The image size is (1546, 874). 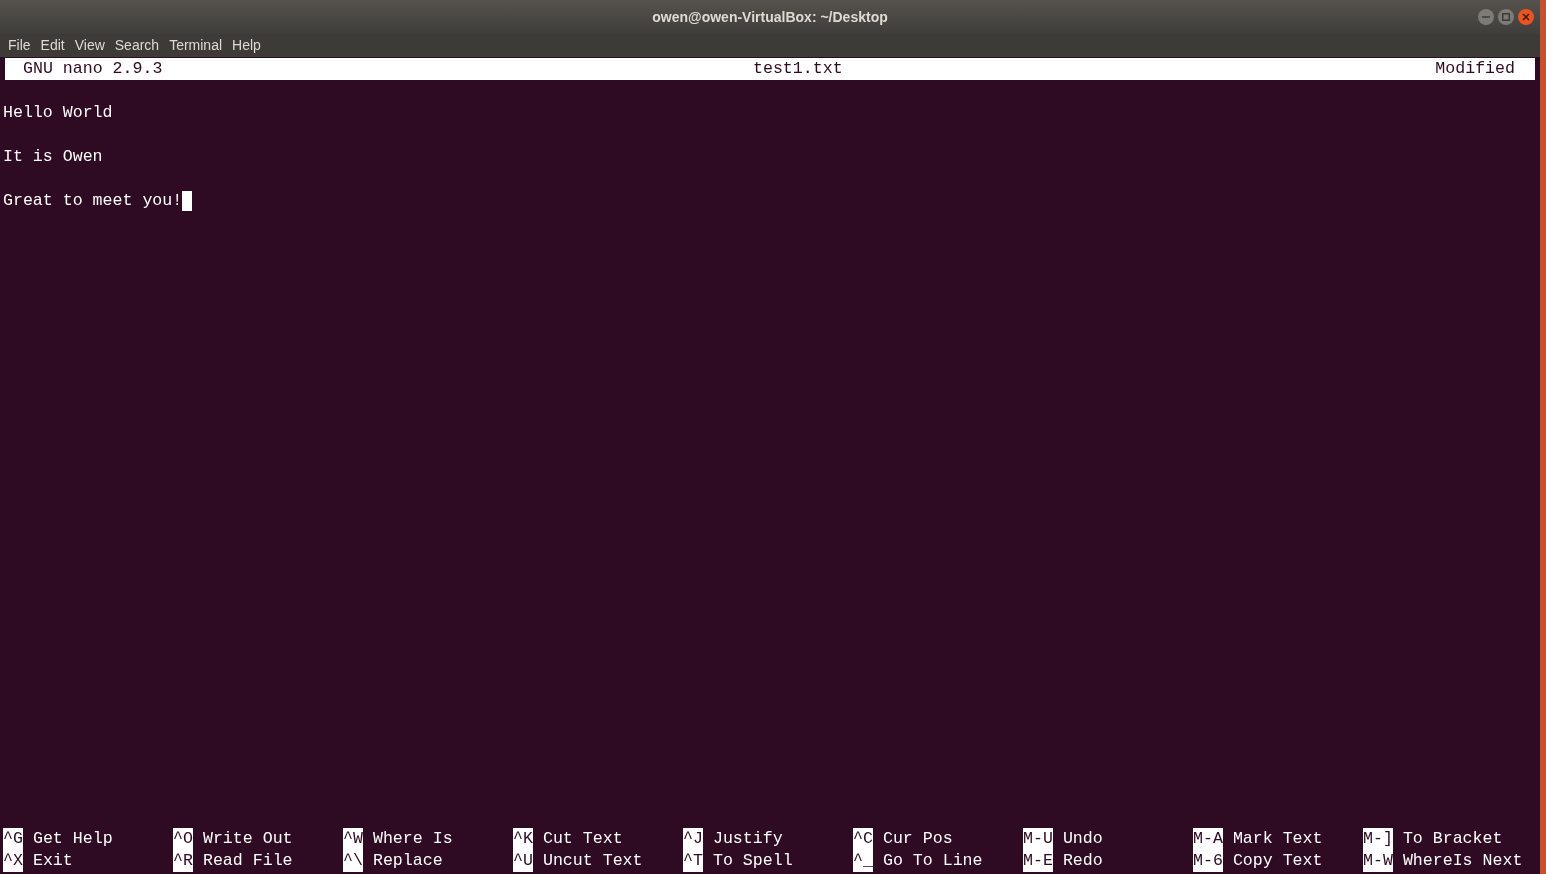 I want to click on shortcut-key: M-6, so click(x=1208, y=861).